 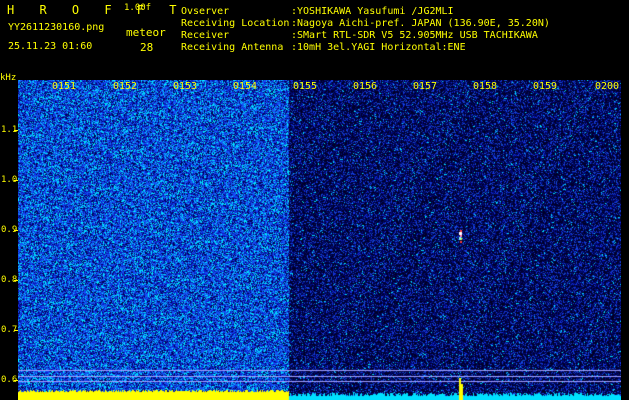 I want to click on time-label-0154: 0154, so click(x=245, y=86).